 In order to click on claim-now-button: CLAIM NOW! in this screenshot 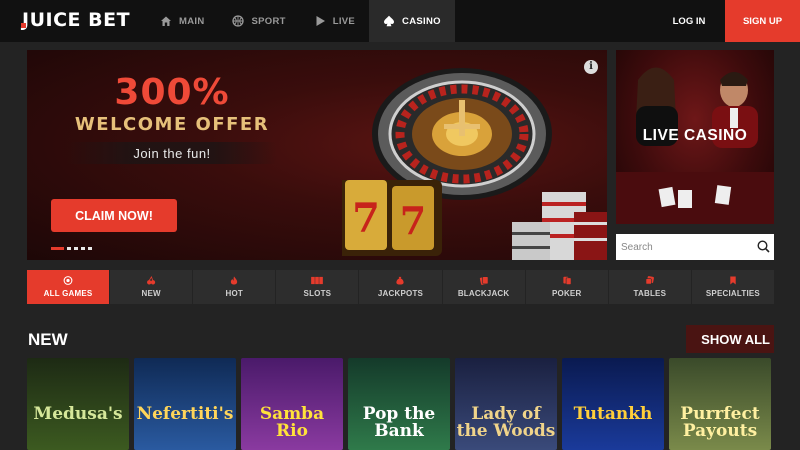, I will do `click(114, 215)`.